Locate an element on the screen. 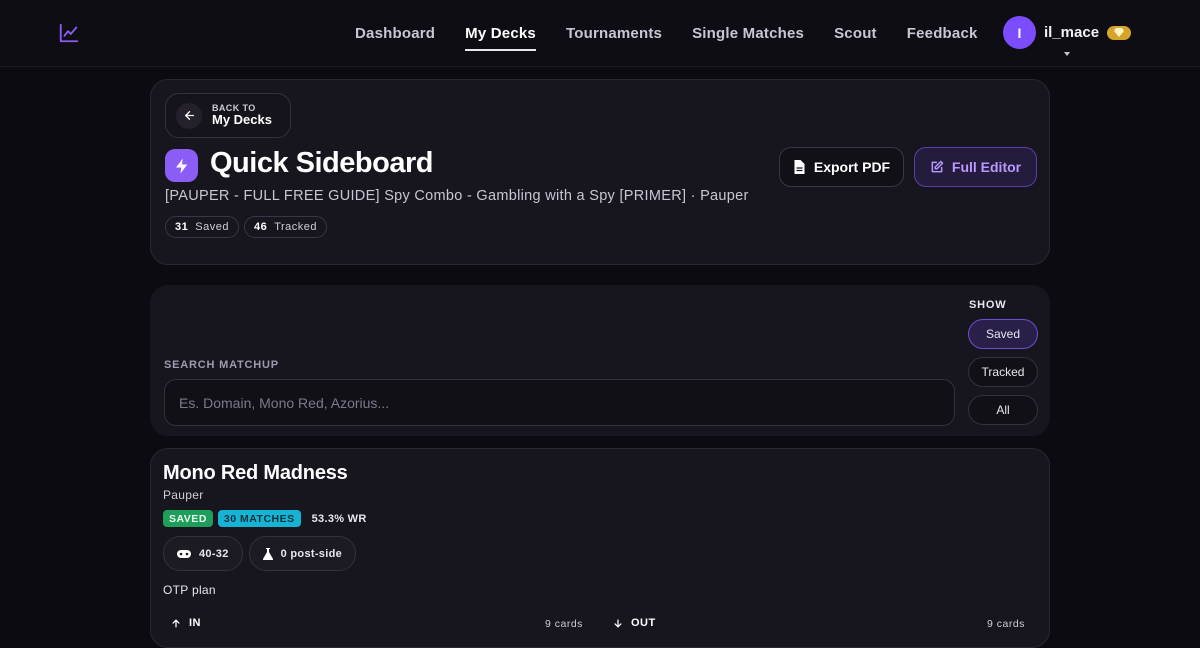 This screenshot has width=1200, height=648. in-card-count: 9 cards is located at coordinates (564, 624).